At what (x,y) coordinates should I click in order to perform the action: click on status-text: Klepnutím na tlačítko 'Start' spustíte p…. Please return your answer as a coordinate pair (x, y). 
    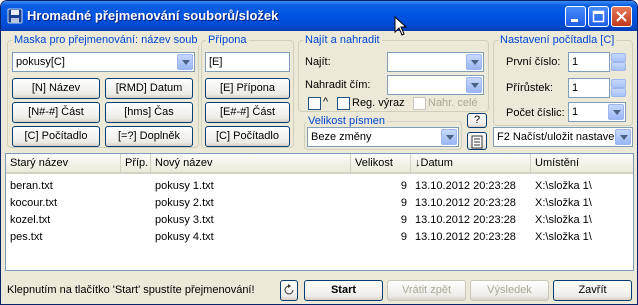
    Looking at the image, I should click on (131, 290).